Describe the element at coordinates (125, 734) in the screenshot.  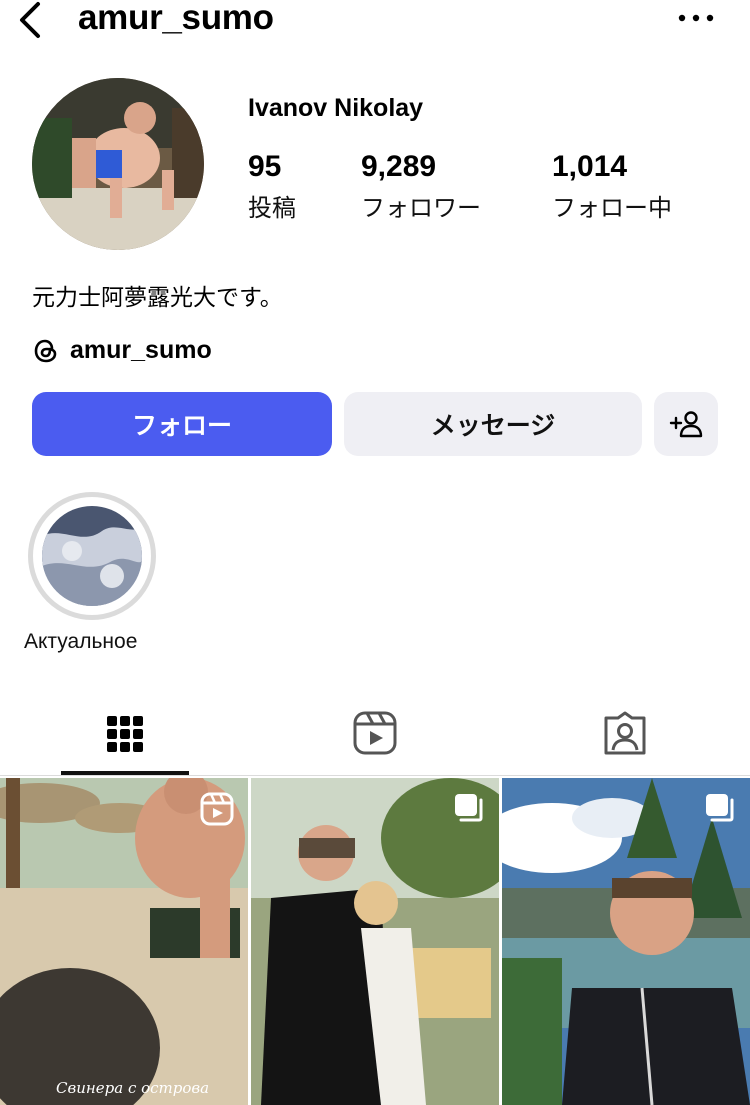
I see `grid-icon` at that location.